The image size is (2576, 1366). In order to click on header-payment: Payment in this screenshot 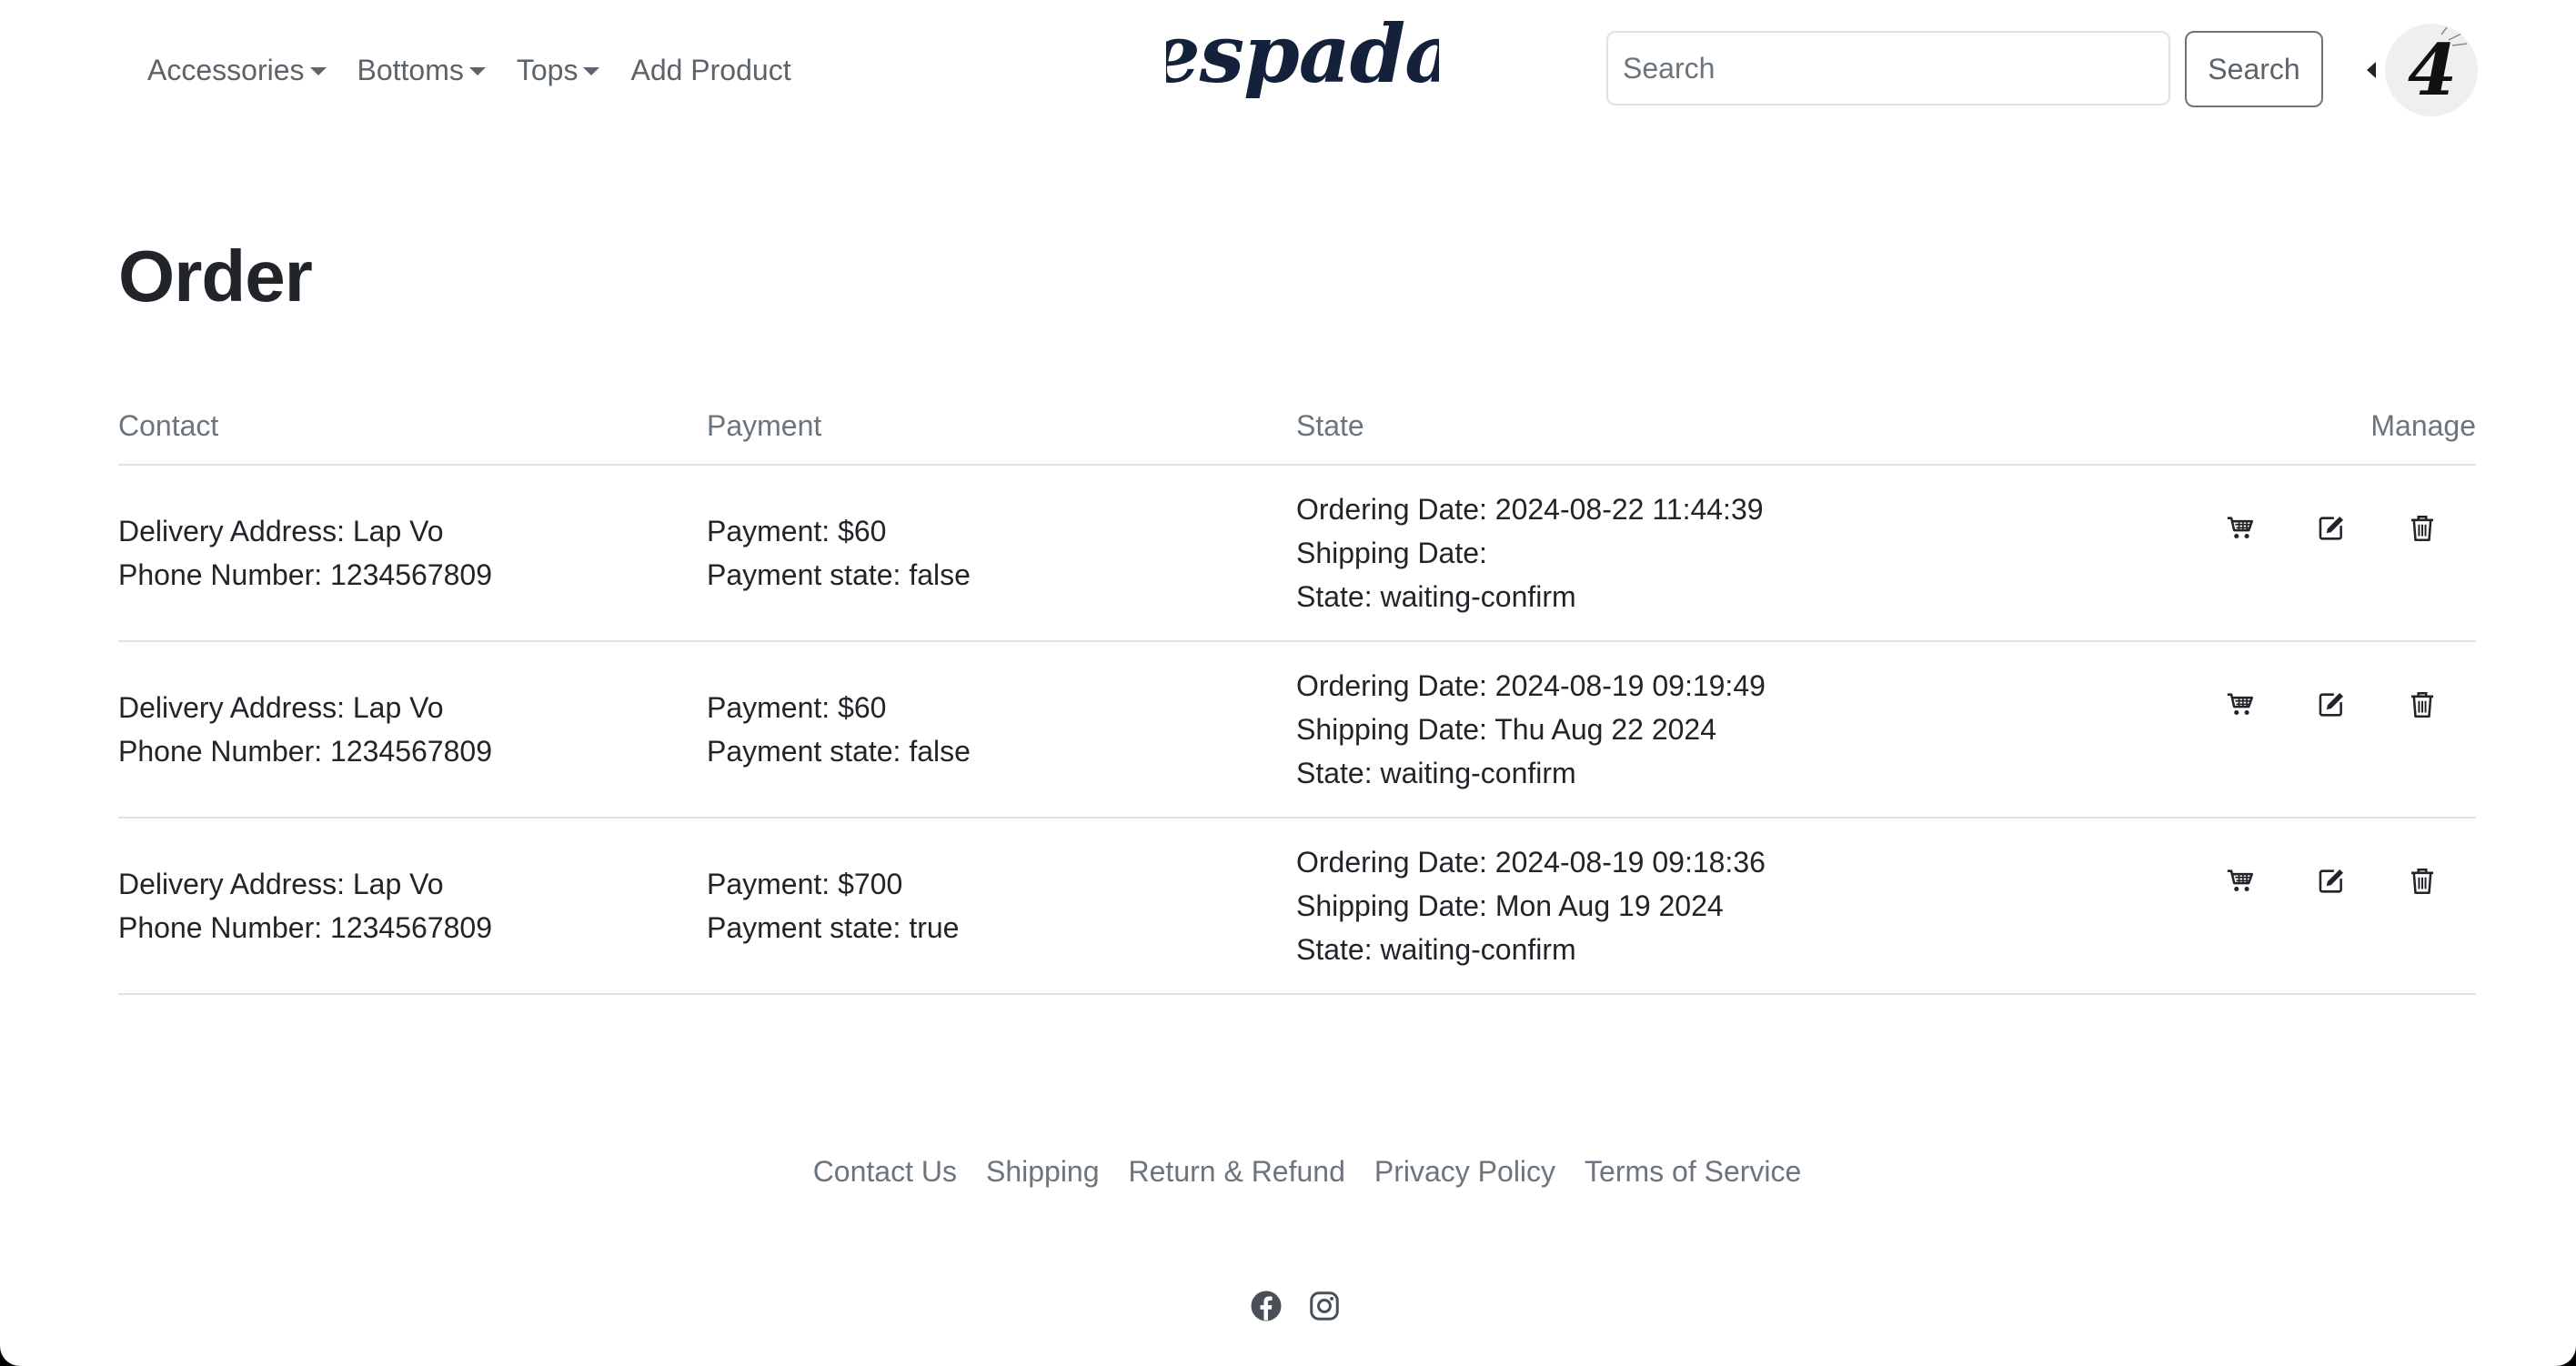, I will do `click(764, 425)`.